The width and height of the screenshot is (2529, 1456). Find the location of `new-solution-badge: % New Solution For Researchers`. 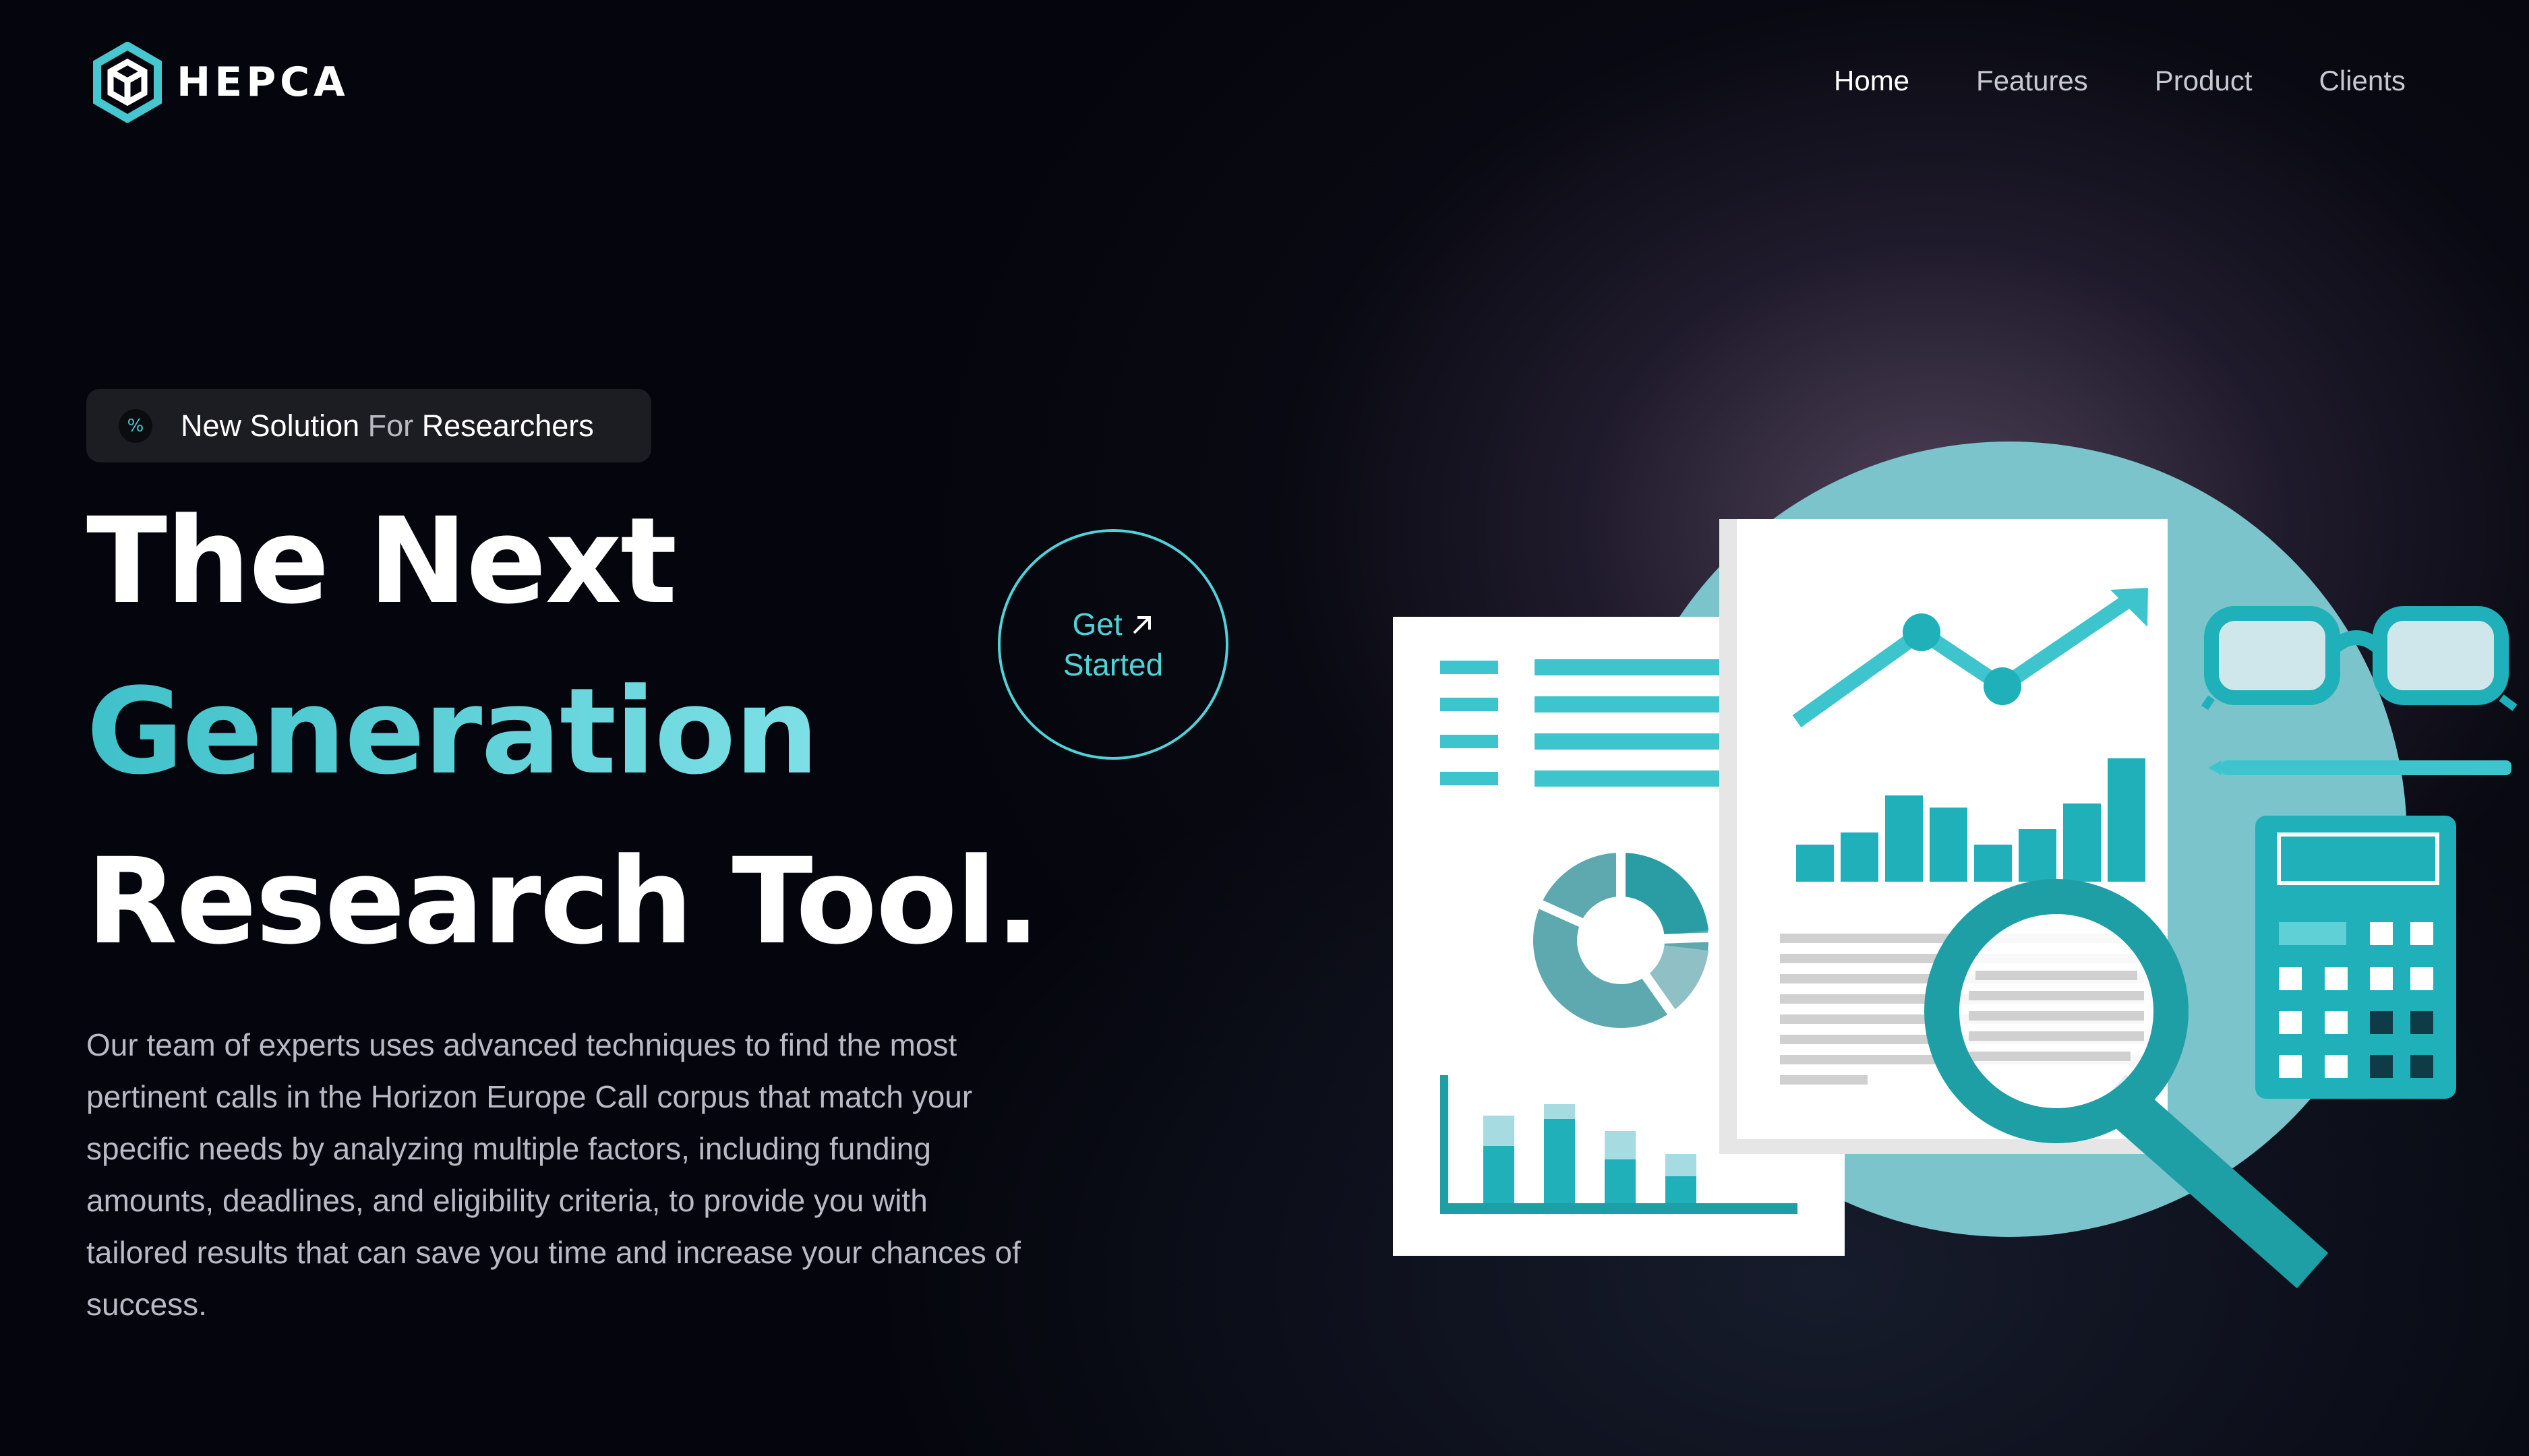

new-solution-badge: % New Solution For Researchers is located at coordinates (368, 425).